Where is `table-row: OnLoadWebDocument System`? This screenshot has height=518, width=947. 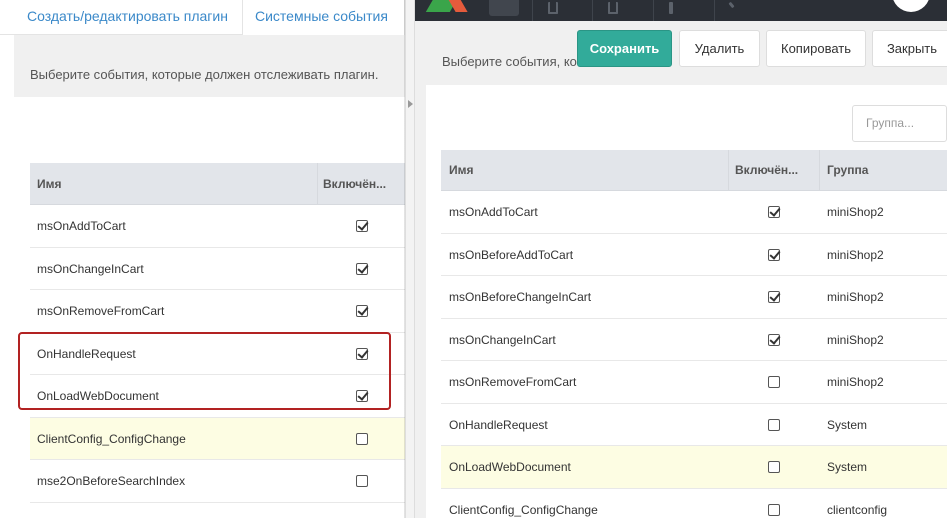
table-row: OnLoadWebDocument System is located at coordinates (694, 467).